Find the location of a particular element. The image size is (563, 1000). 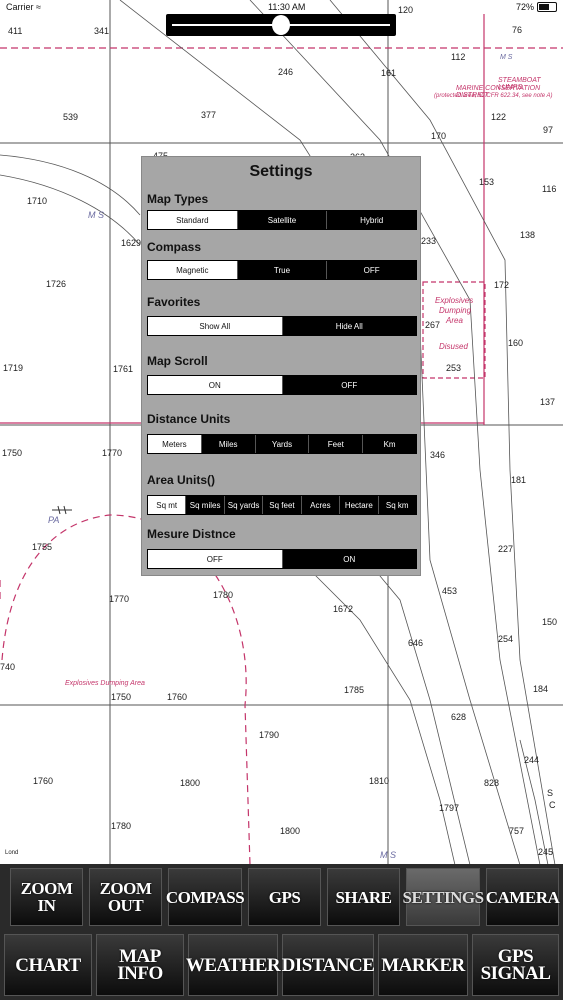

area-unit-sq-km: Sq km is located at coordinates (396, 505).